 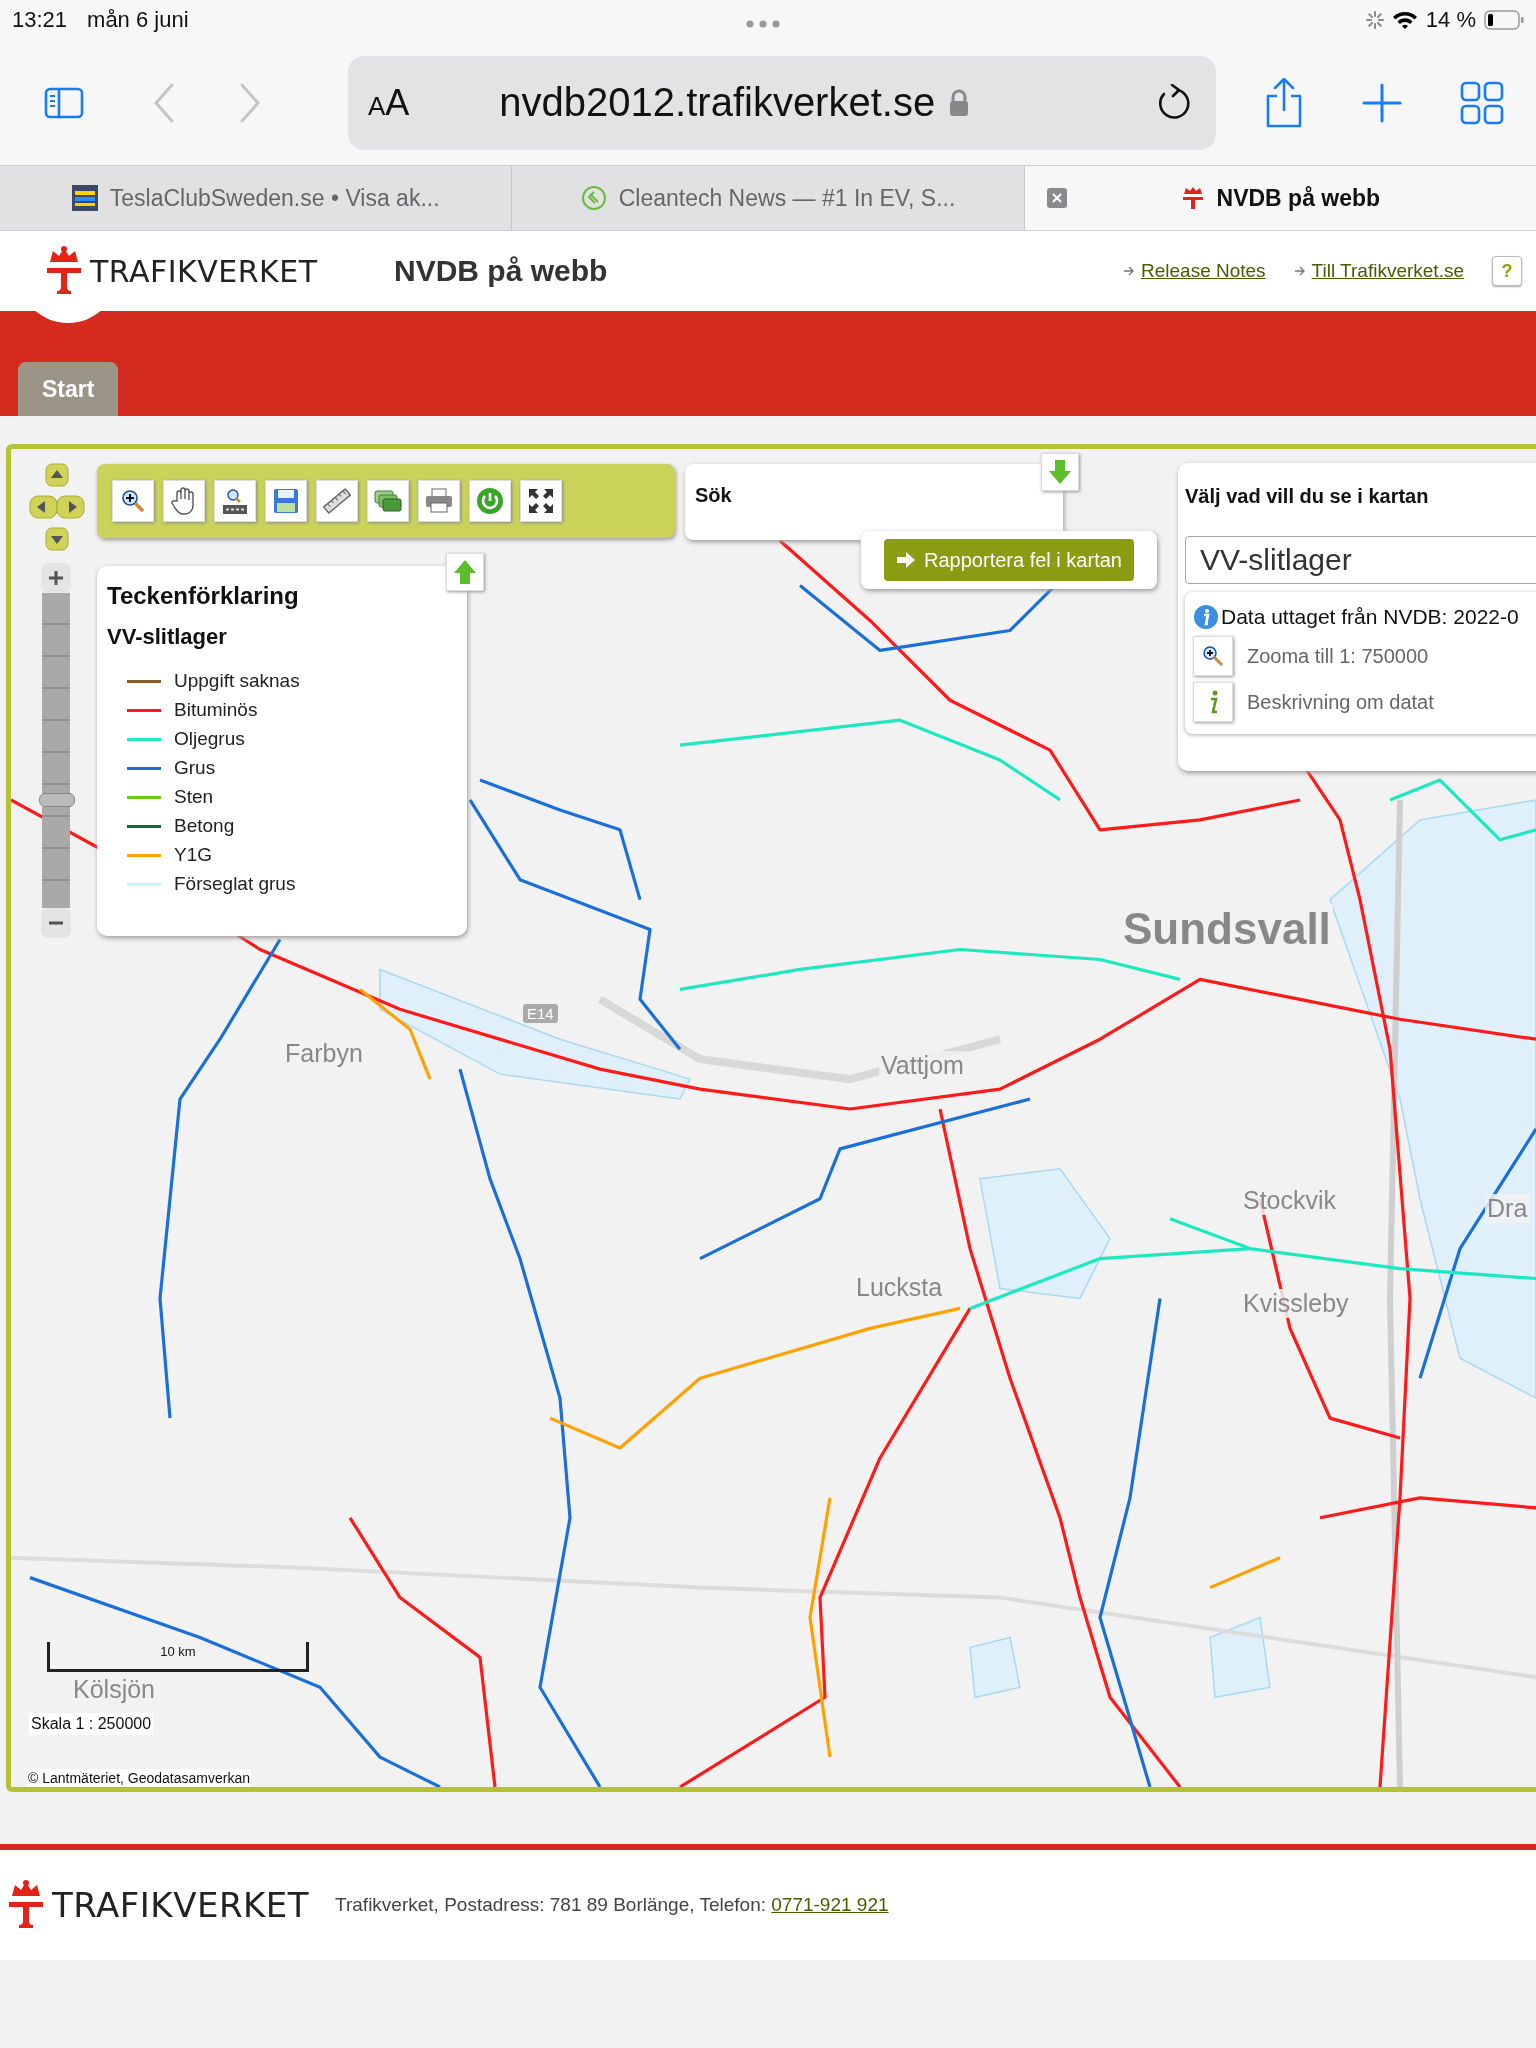 What do you see at coordinates (713, 495) in the screenshot?
I see `search-title: Sök` at bounding box center [713, 495].